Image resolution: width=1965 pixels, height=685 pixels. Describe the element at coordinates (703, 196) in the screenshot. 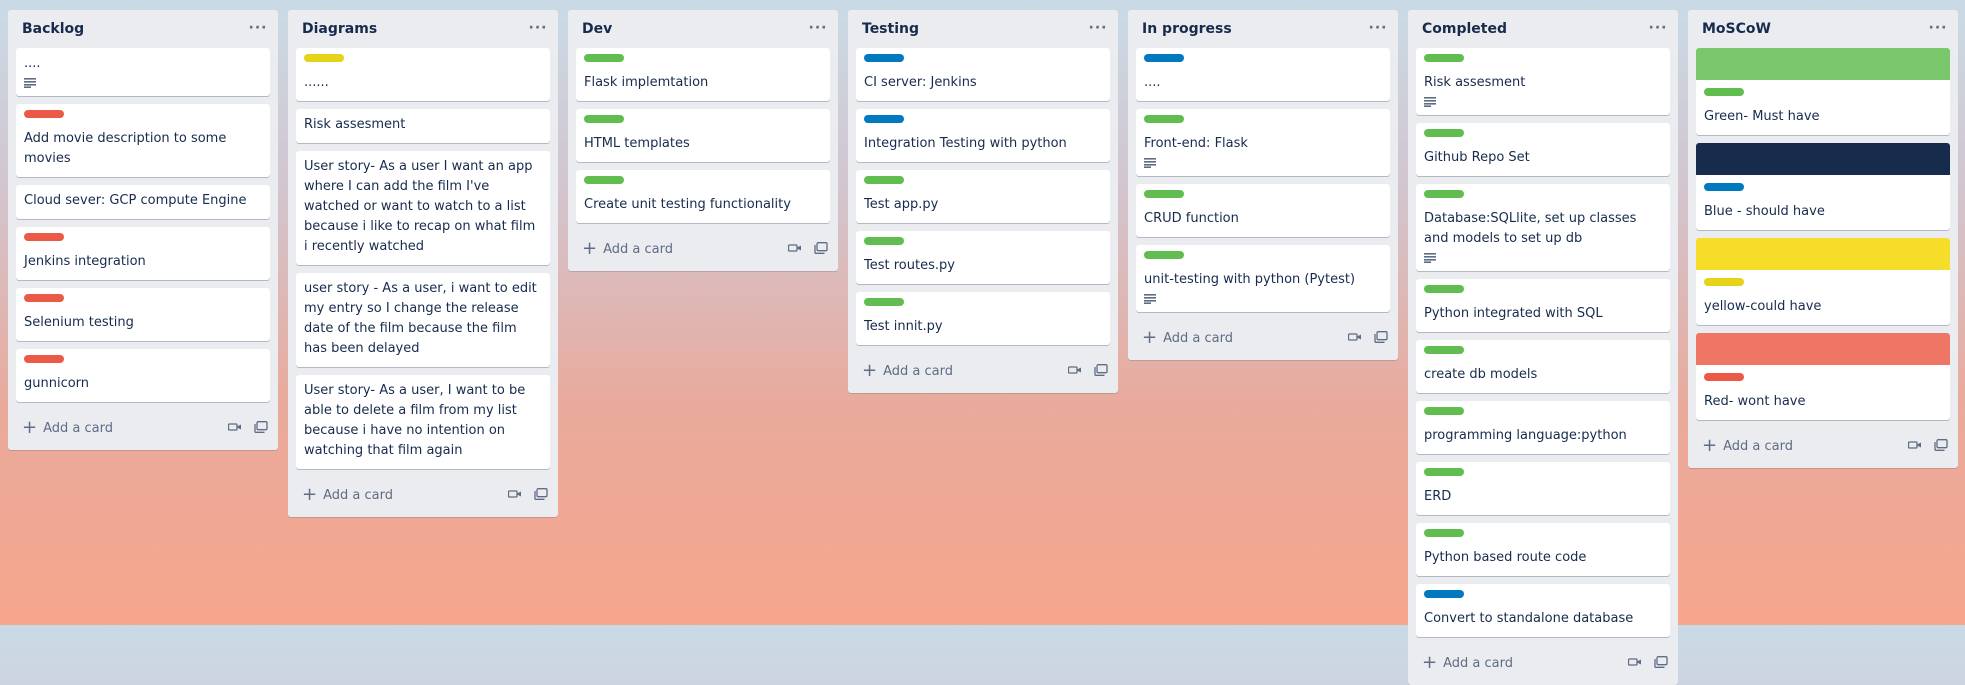

I see `card: Create unit testing functionality` at that location.